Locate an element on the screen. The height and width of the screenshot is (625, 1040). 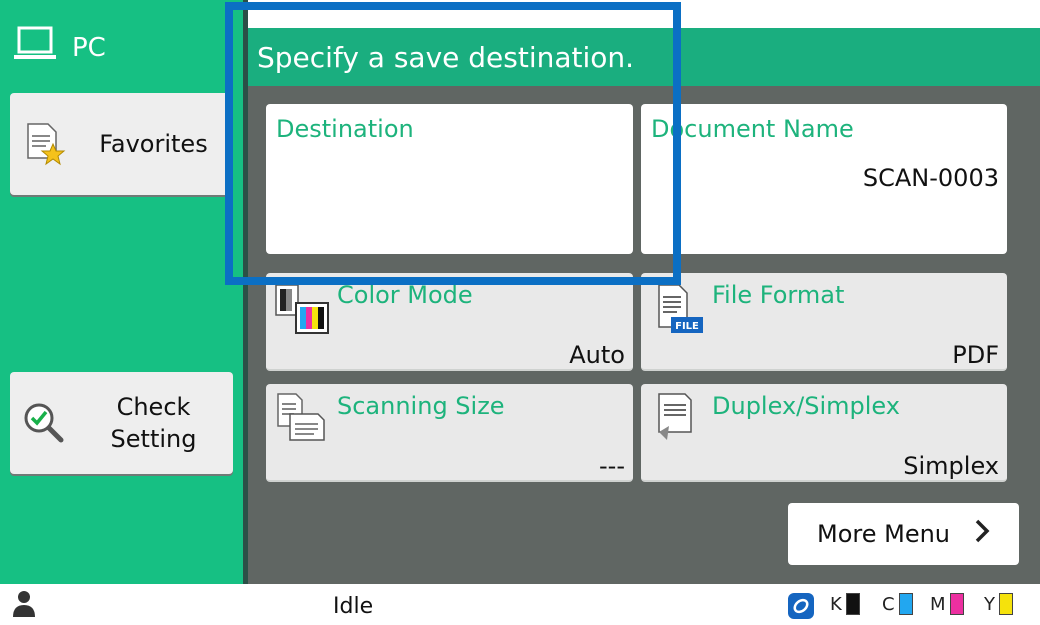
toner-y-swatch is located at coordinates (1006, 604).